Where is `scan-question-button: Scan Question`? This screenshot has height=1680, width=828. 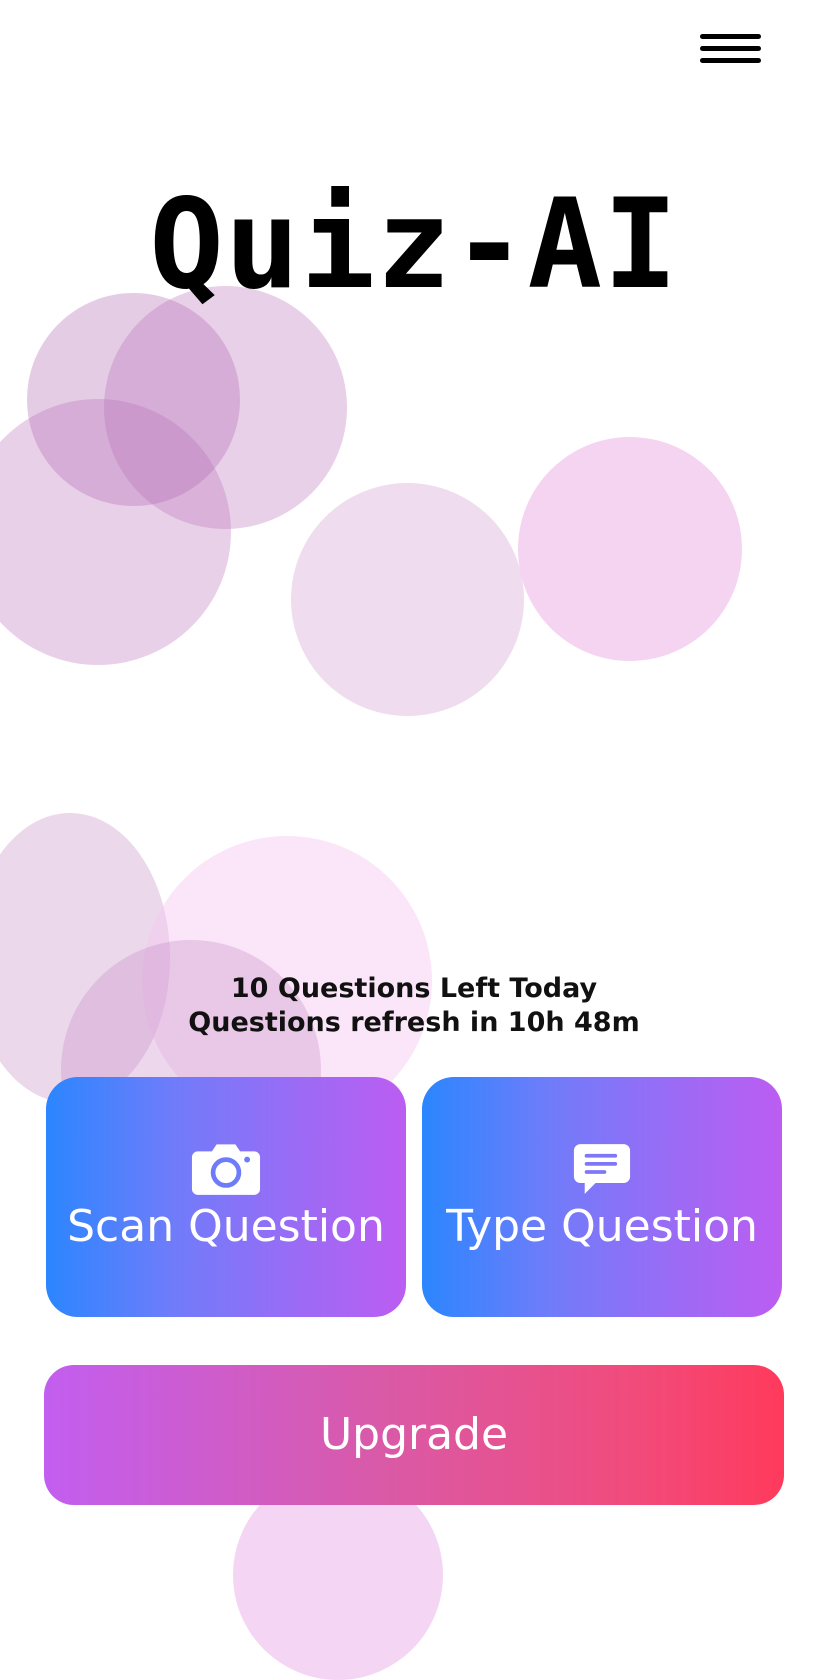
scan-question-button: Scan Question is located at coordinates (226, 1197).